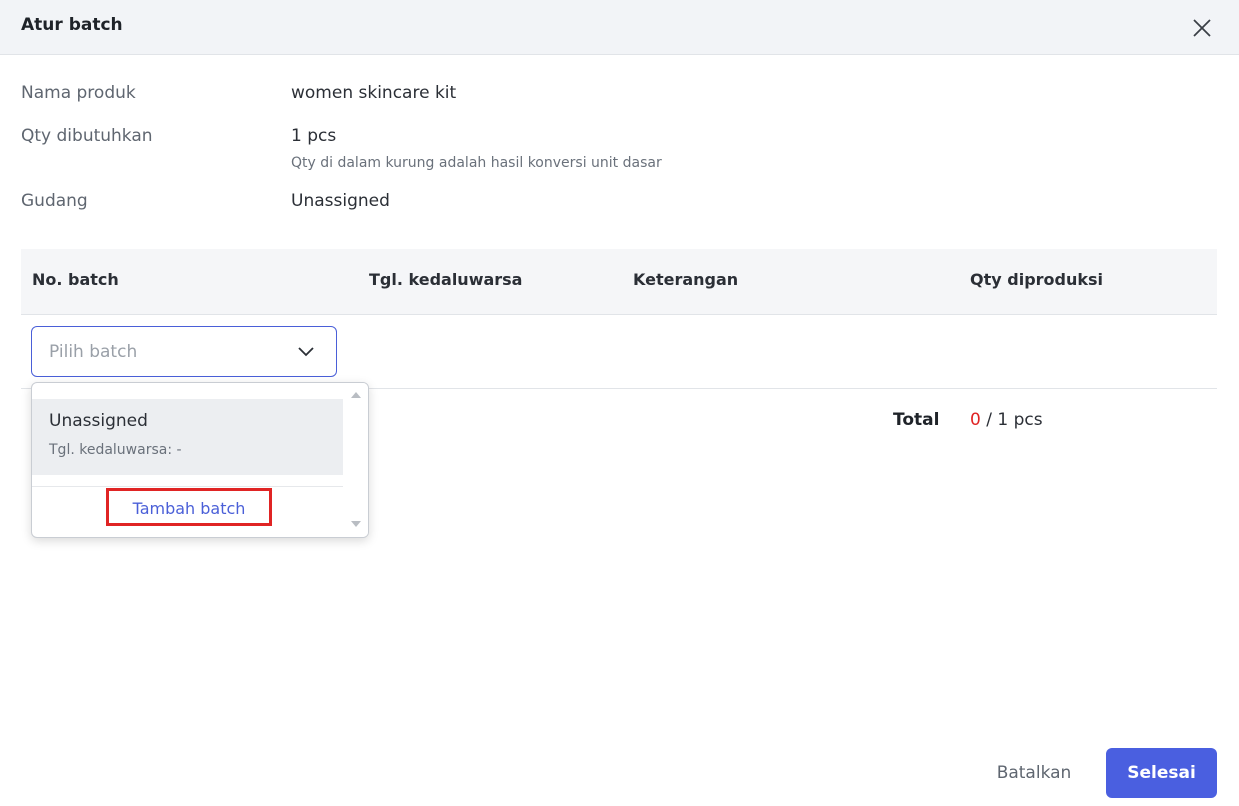  Describe the element at coordinates (340, 201) in the screenshot. I see `warehouse-value: Unassigned` at that location.